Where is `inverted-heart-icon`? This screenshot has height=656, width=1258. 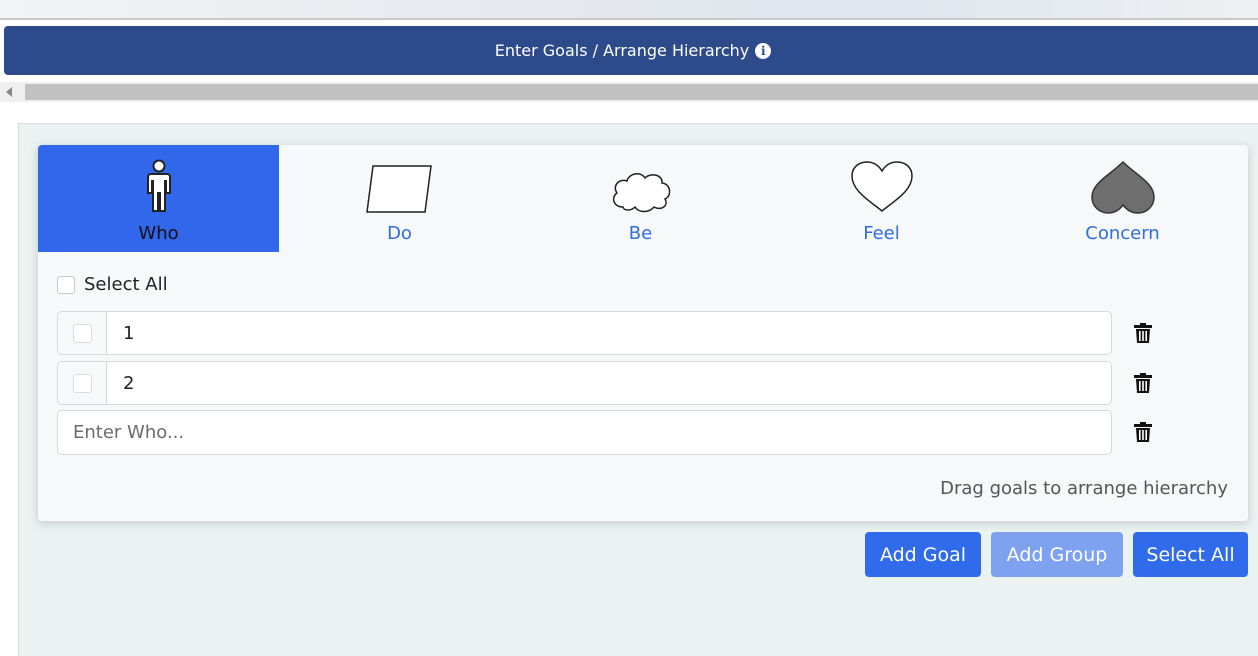 inverted-heart-icon is located at coordinates (1122, 187).